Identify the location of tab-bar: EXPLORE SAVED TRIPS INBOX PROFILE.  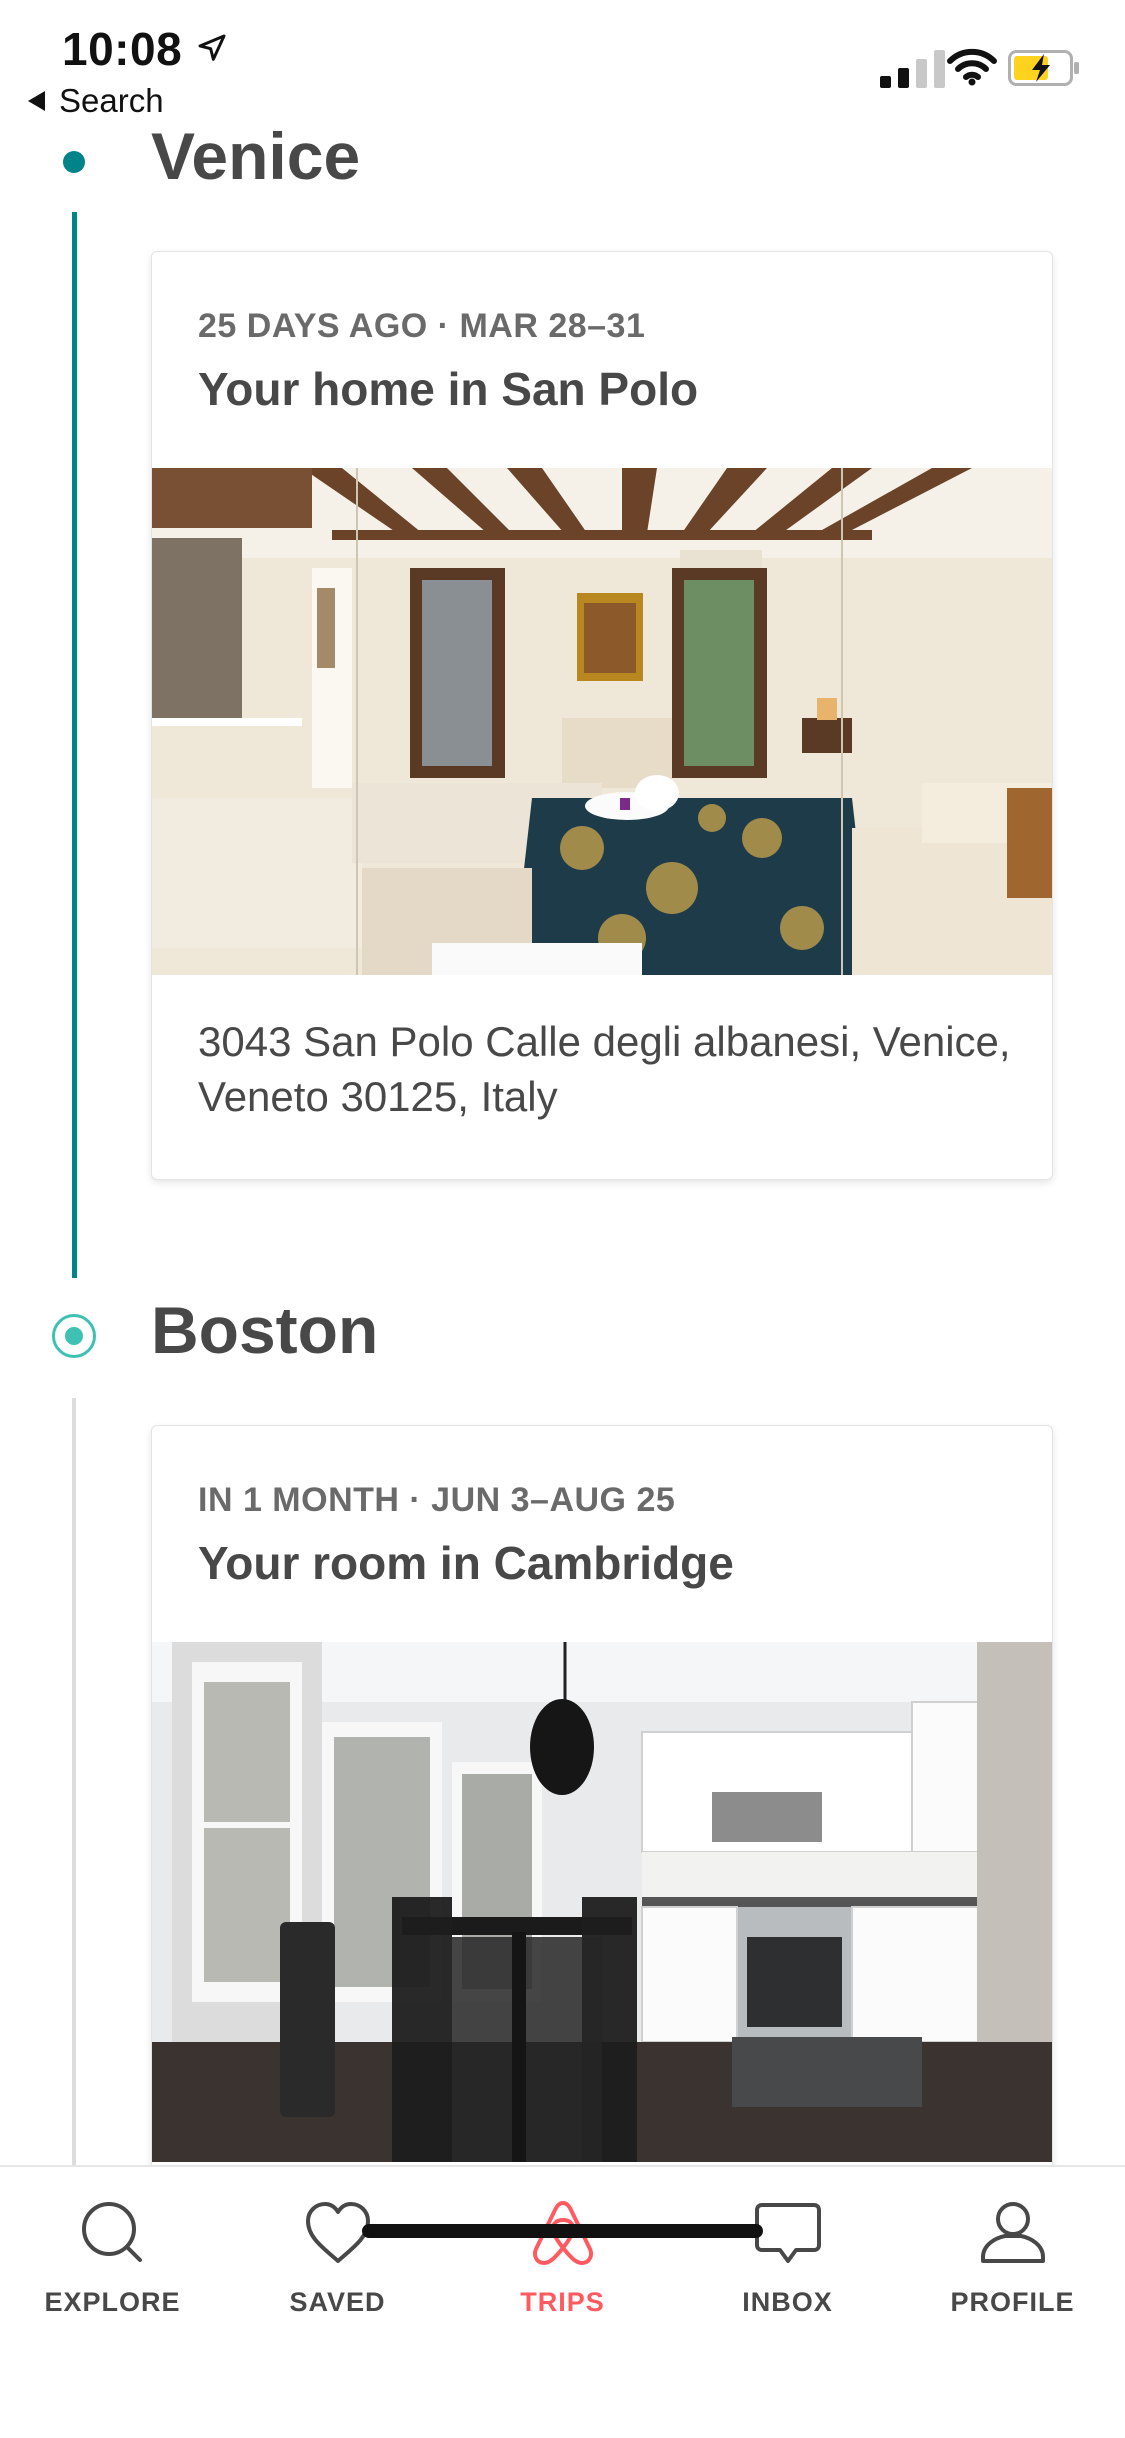
(562, 2301).